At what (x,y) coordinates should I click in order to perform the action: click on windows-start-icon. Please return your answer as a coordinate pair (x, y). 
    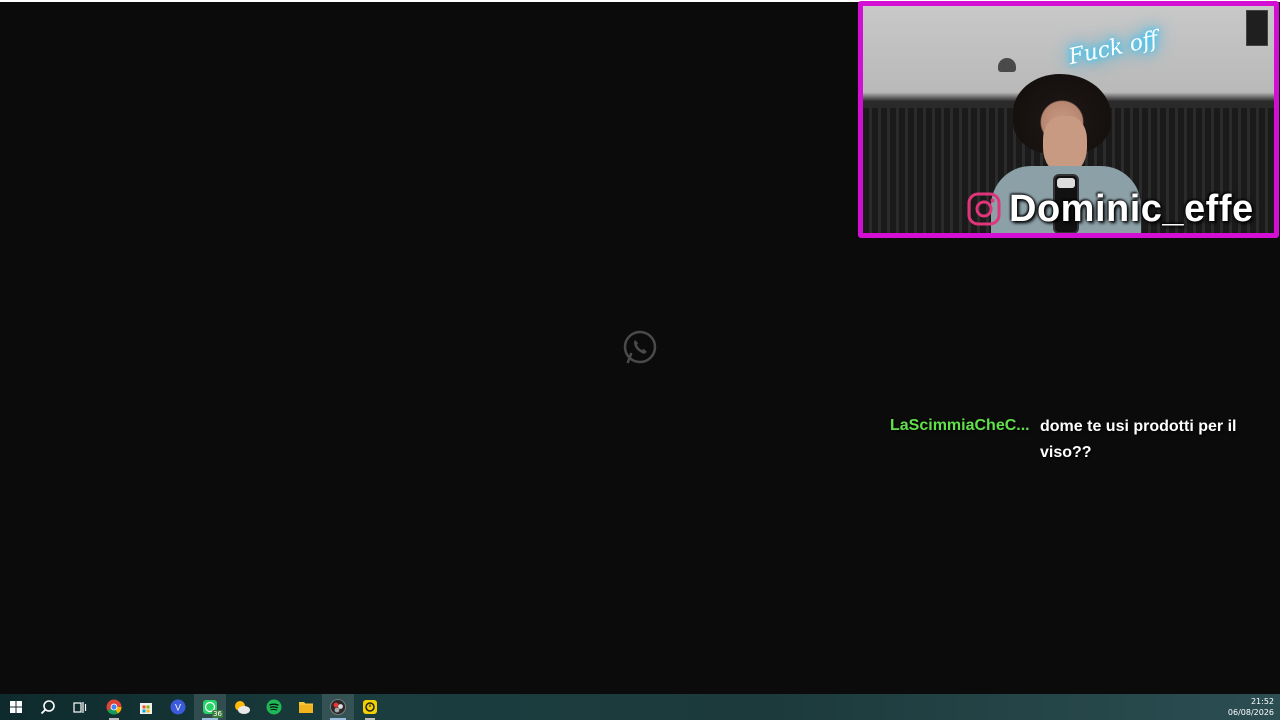
    Looking at the image, I should click on (16, 707).